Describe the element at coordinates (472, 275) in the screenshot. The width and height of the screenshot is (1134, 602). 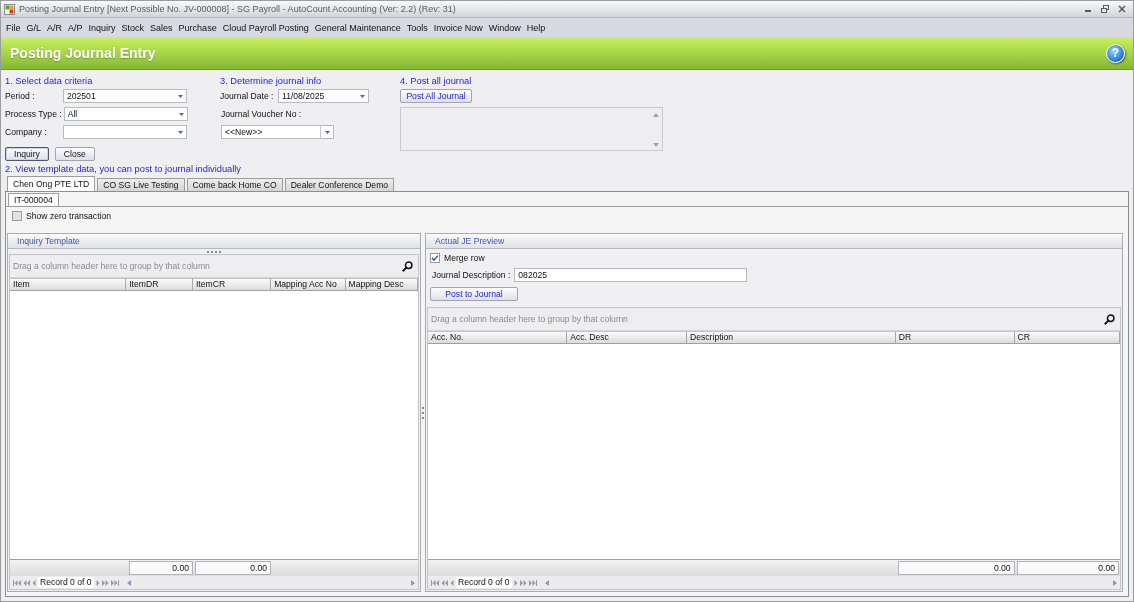
I see `field-label: Journal Description :` at that location.